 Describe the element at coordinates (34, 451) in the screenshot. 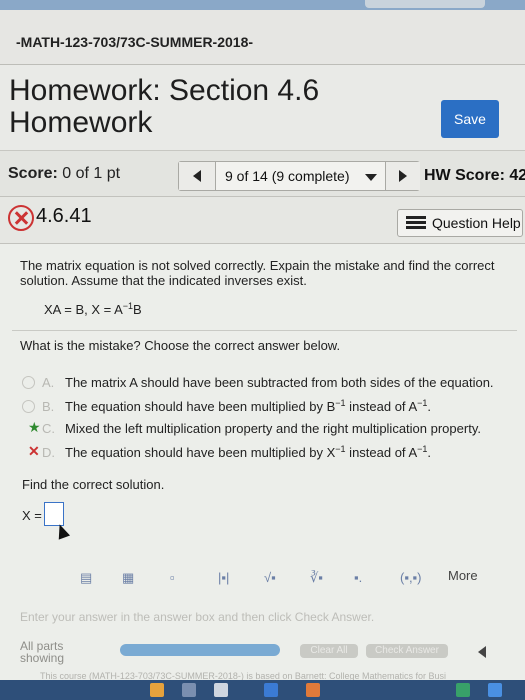

I see `wrong-mark-icon: ✕` at that location.